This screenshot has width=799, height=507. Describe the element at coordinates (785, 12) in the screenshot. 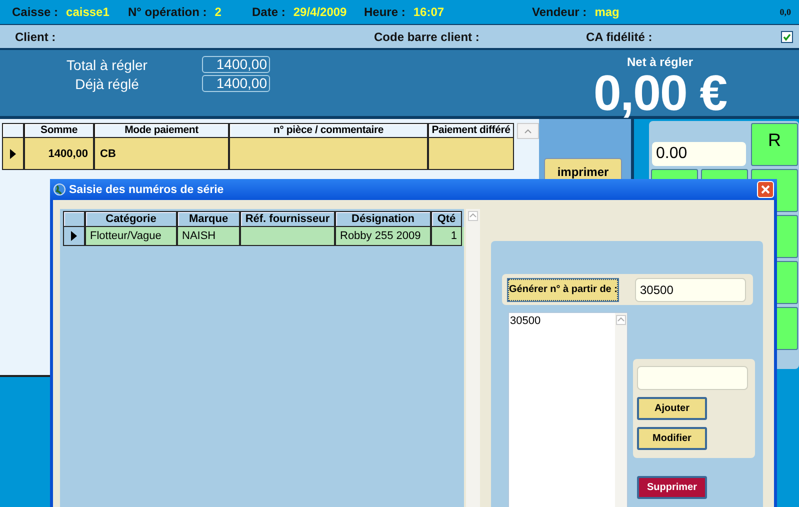

I see `corner-text: 0,0` at that location.